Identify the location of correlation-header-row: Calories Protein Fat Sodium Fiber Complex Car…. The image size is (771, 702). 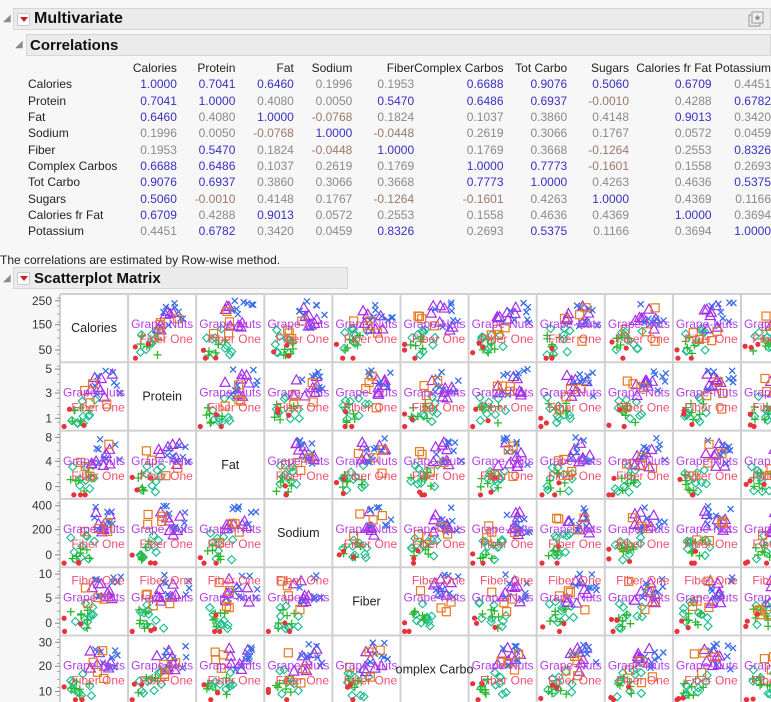
(399, 68).